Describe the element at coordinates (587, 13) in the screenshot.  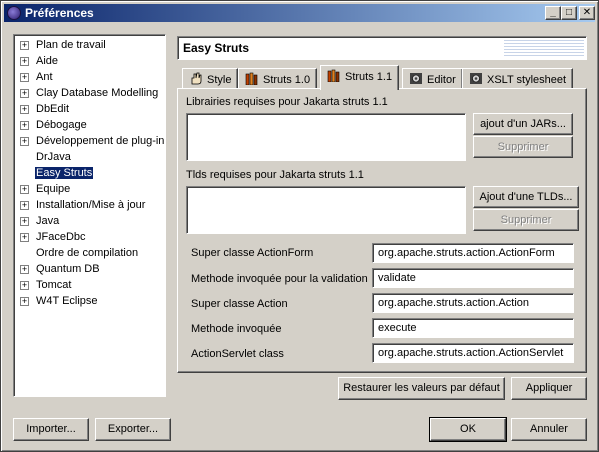
I see `close-button: ✕` at that location.